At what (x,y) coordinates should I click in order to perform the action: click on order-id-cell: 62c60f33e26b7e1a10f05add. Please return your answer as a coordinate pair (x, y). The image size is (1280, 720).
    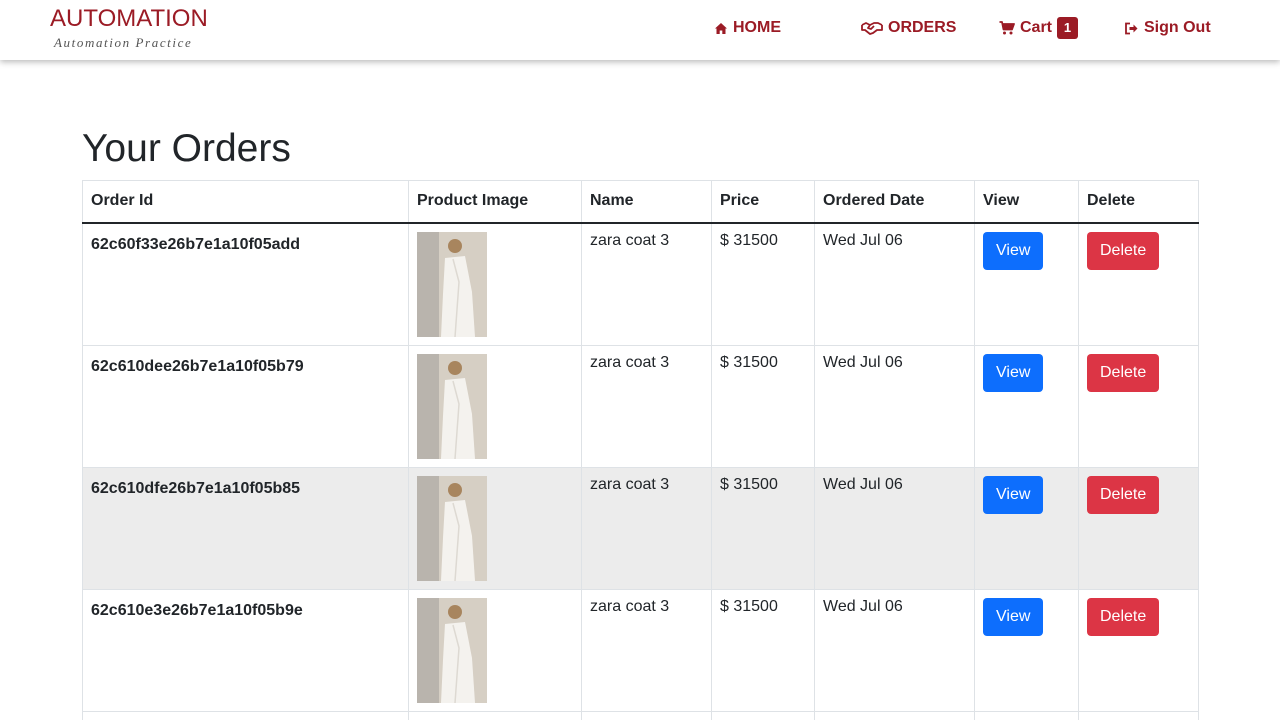
    Looking at the image, I should click on (245, 284).